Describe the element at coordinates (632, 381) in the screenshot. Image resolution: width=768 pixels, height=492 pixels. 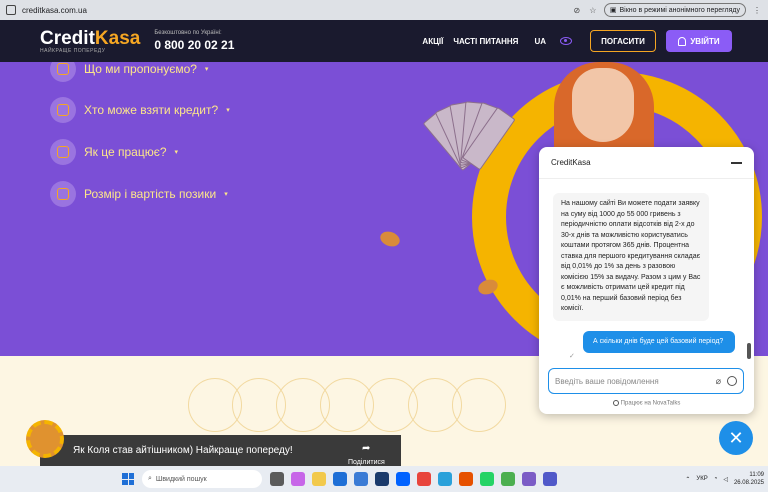
I see `chat-message-input` at that location.